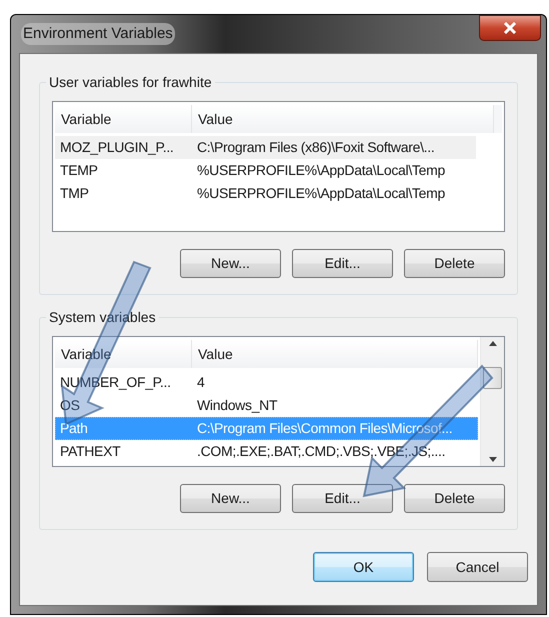 The height and width of the screenshot is (617, 549). What do you see at coordinates (363, 567) in the screenshot?
I see `dialog-button: OK` at bounding box center [363, 567].